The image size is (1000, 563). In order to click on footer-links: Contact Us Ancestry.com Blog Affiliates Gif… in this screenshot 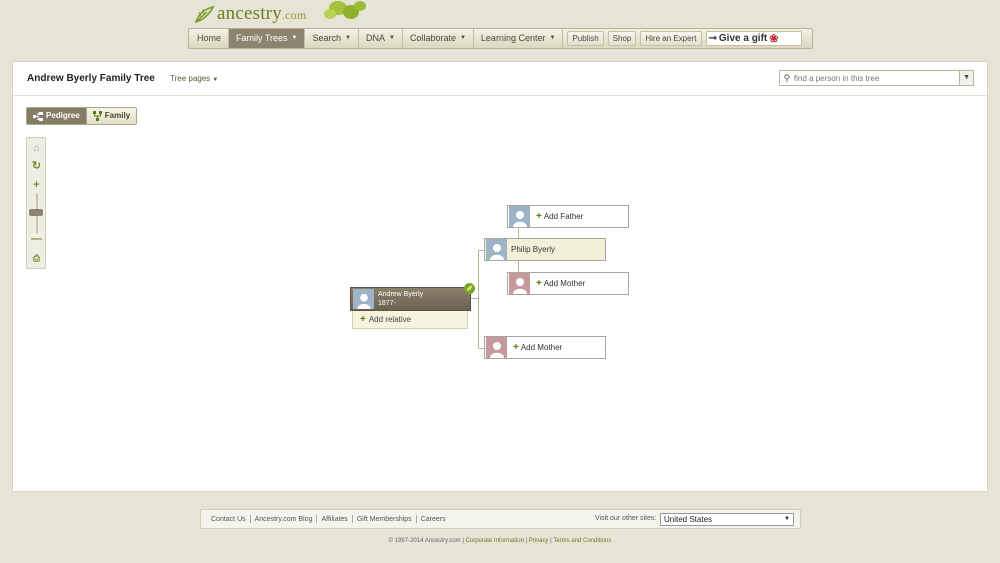, I will do `click(325, 519)`.